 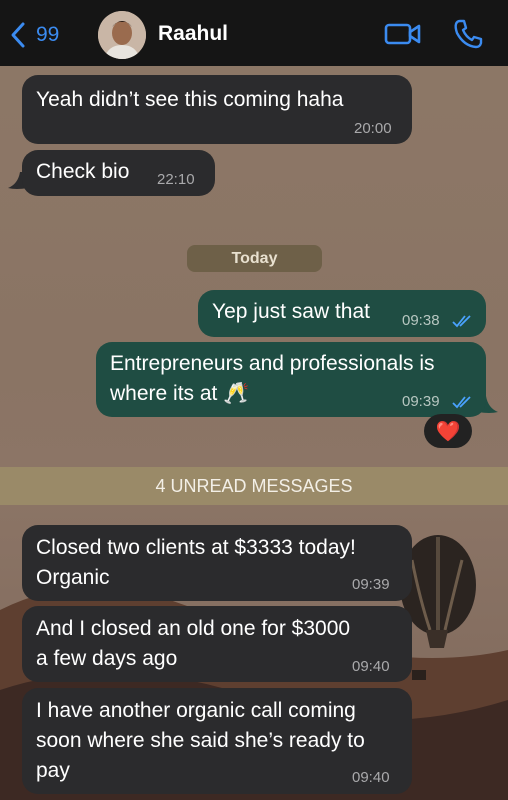 I want to click on message-text: Yeah didn’t see this coming haha, so click(x=190, y=99).